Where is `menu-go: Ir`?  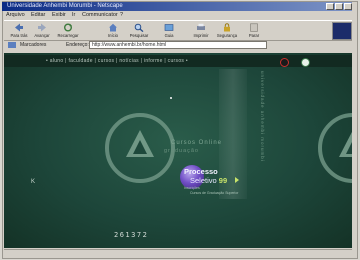
menu-go: Ir is located at coordinates (73, 15).